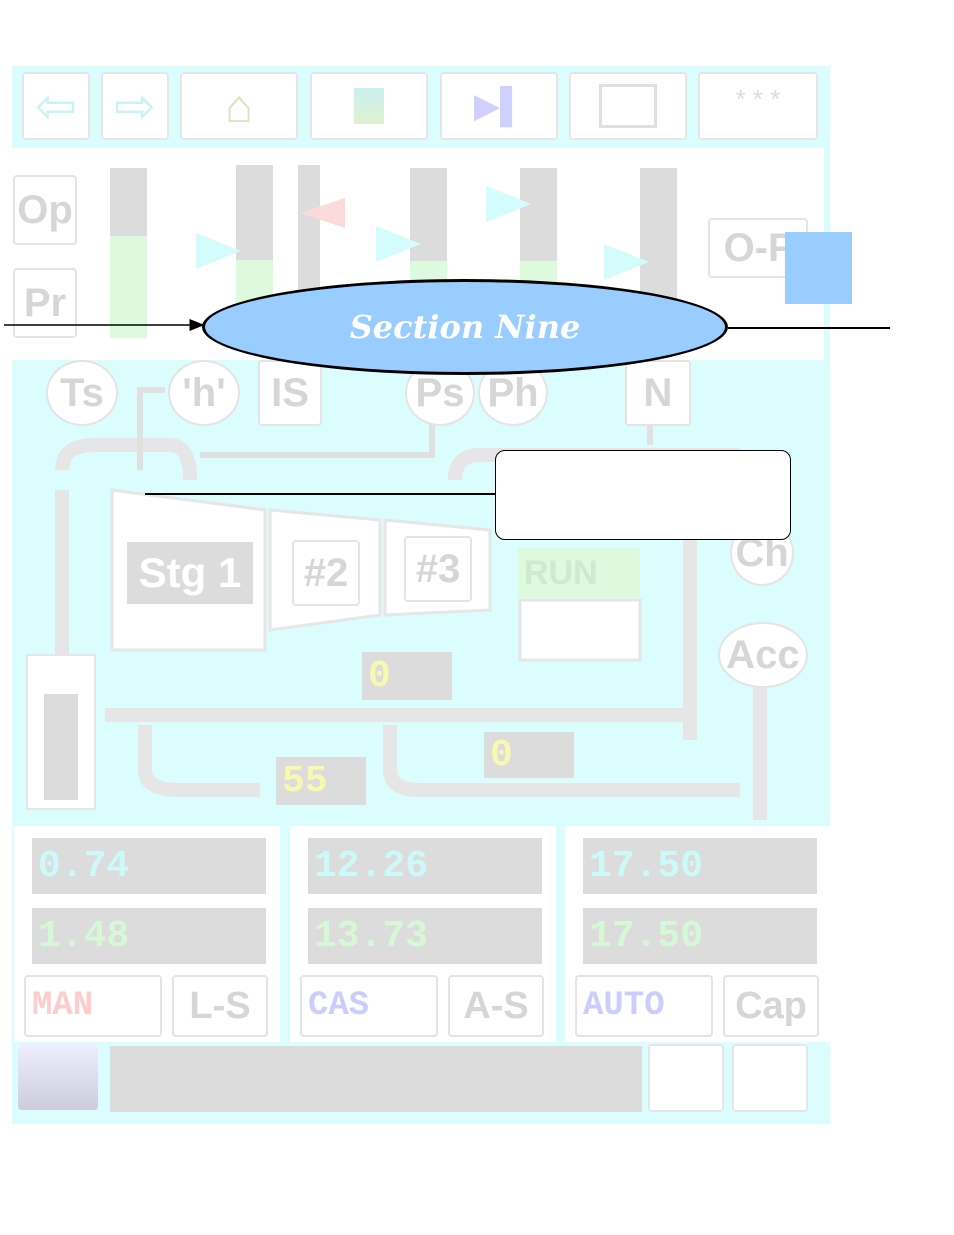 The height and width of the screenshot is (1235, 954). I want to click on section-title-ellipse: Section Nine, so click(465, 327).